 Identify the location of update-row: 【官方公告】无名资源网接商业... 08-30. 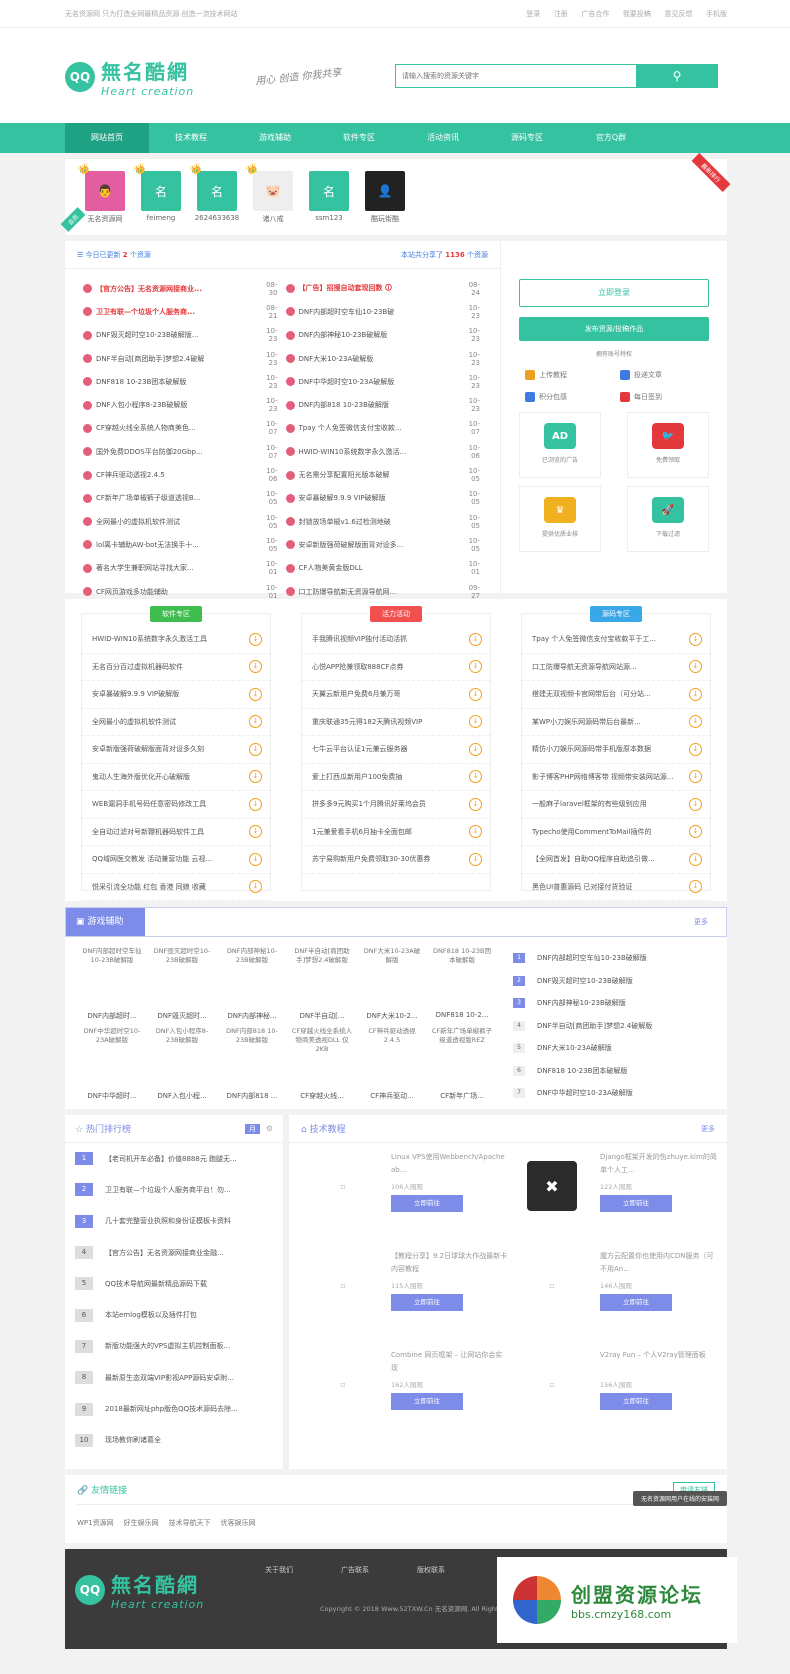
(184, 288).